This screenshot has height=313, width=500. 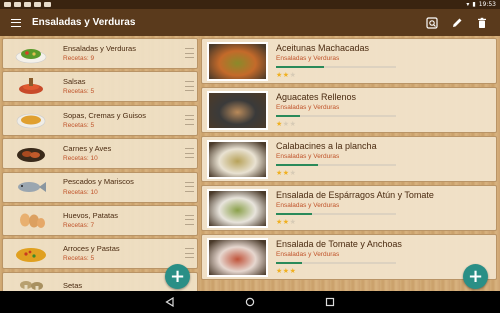 What do you see at coordinates (431, 22) in the screenshot?
I see `search-icon` at bounding box center [431, 22].